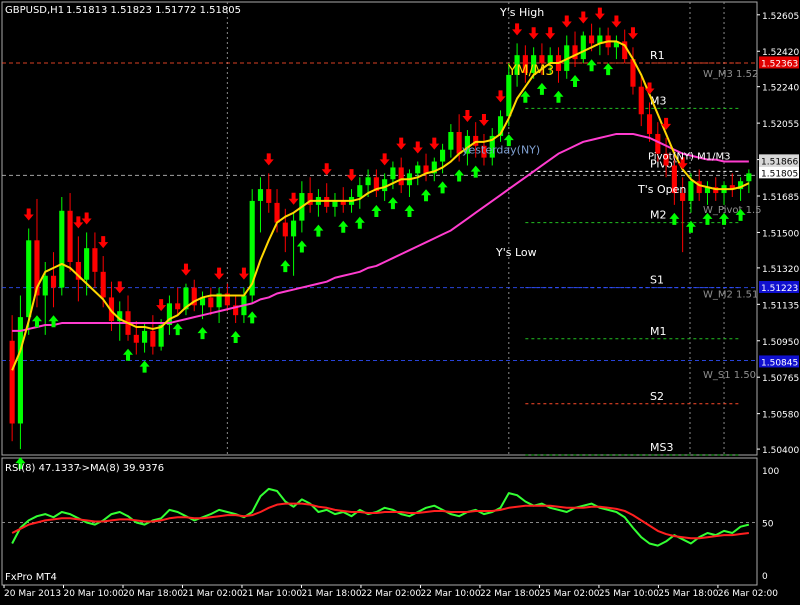 The image size is (800, 605). What do you see at coordinates (530, 71) in the screenshot?
I see `chart-annotation: YM/M3` at bounding box center [530, 71].